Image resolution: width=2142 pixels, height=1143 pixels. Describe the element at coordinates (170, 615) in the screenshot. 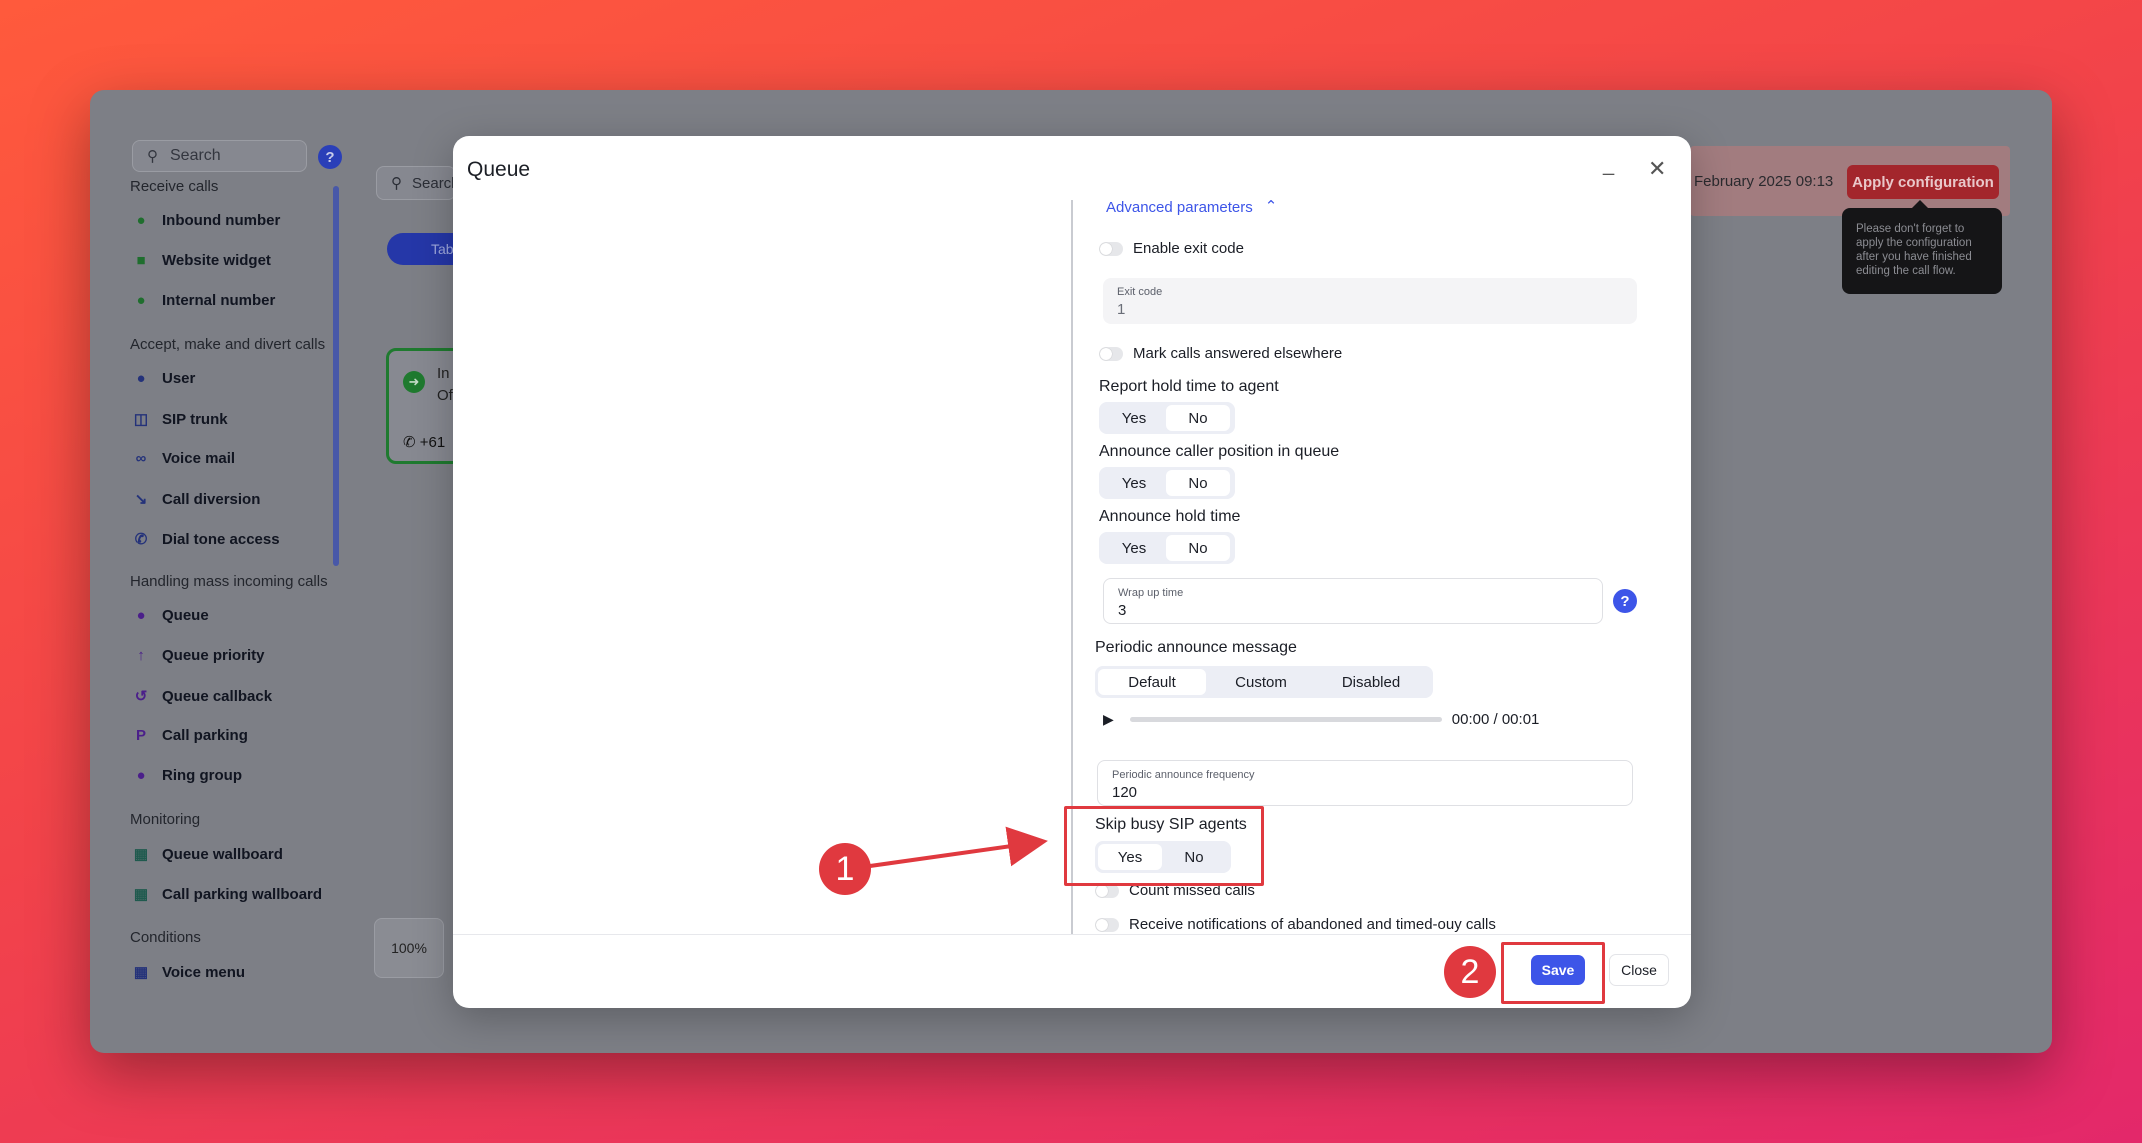

I see `sidebar-item-queue: ● Queue` at that location.